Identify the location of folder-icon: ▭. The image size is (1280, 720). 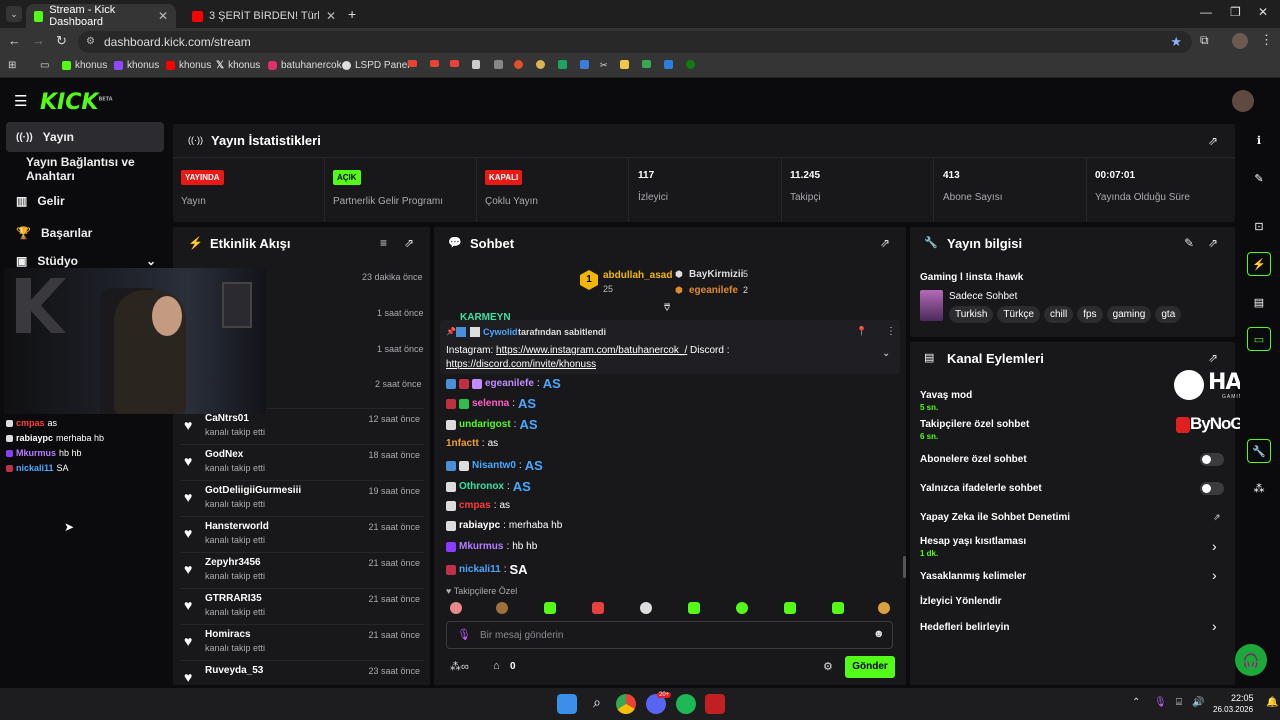
(44, 65).